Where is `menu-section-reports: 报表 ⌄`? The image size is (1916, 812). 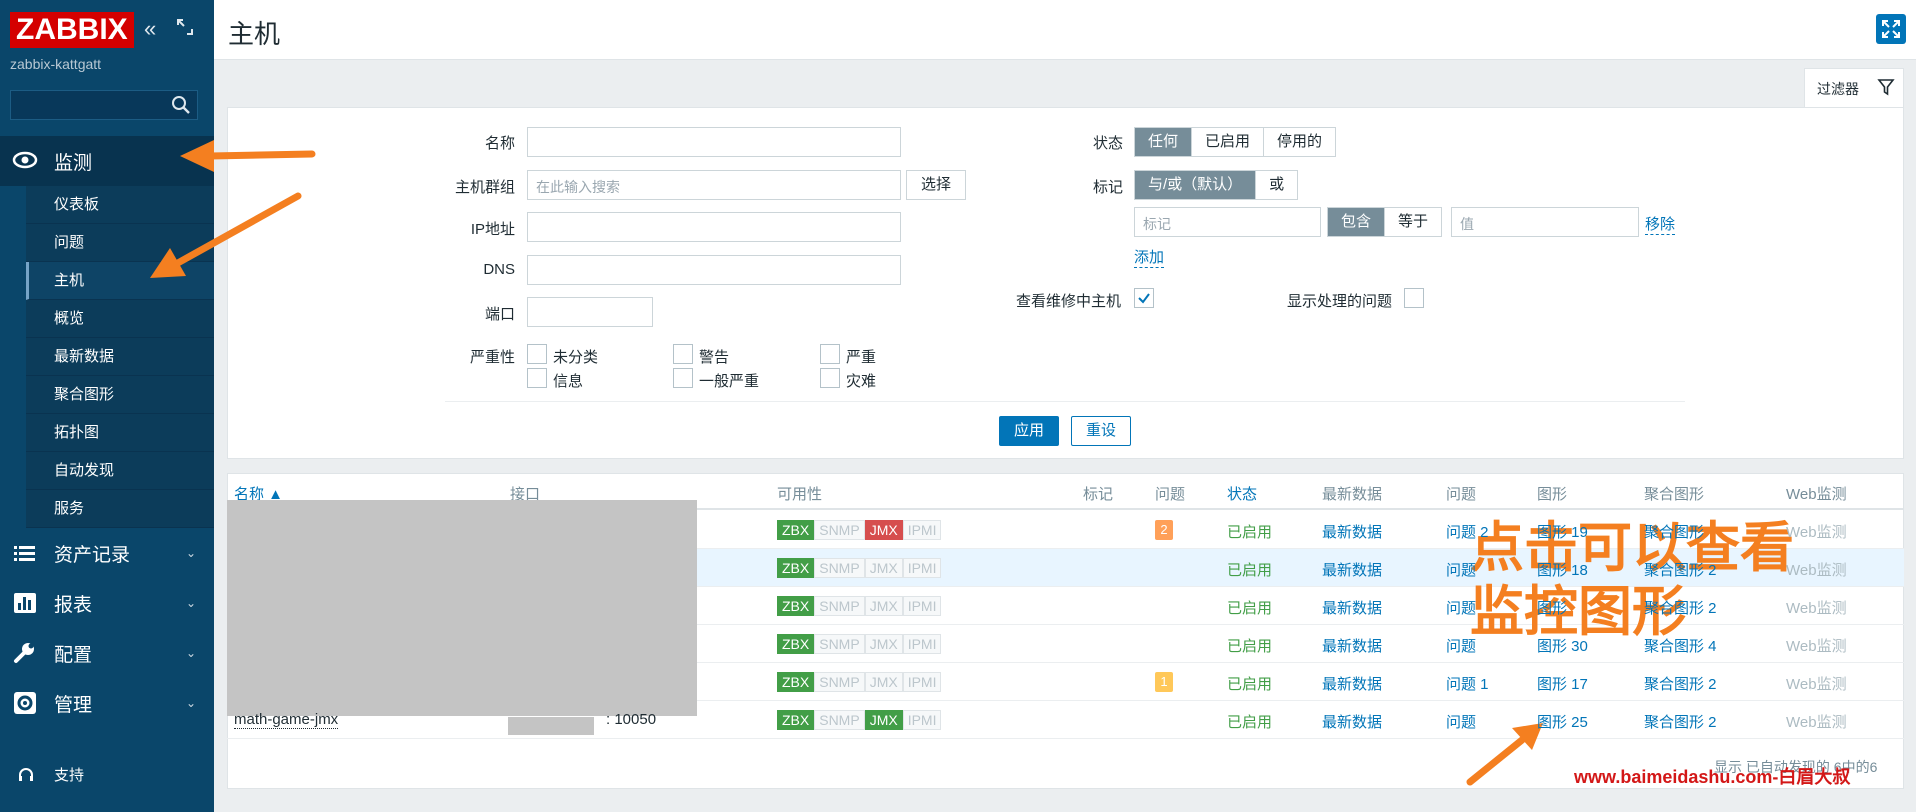
menu-section-reports: 报表 ⌄ is located at coordinates (107, 603).